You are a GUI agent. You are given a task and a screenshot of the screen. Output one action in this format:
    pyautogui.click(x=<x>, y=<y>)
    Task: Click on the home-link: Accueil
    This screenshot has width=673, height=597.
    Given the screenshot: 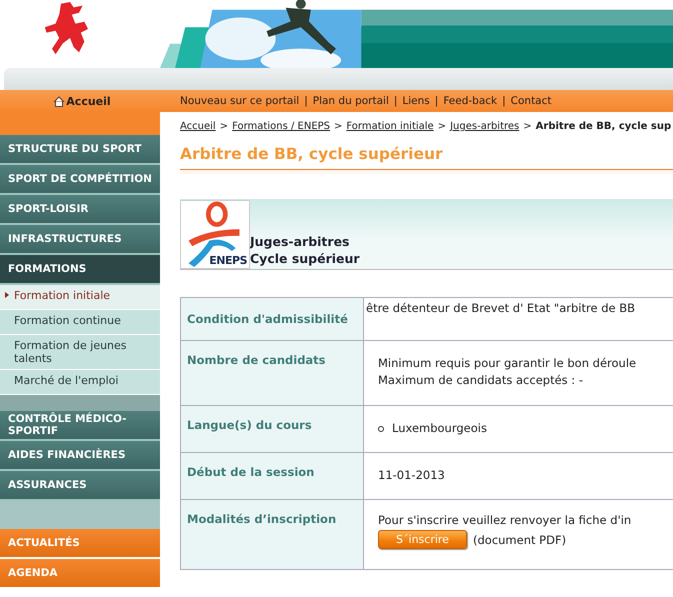 What is the action you would take?
    pyautogui.click(x=82, y=101)
    